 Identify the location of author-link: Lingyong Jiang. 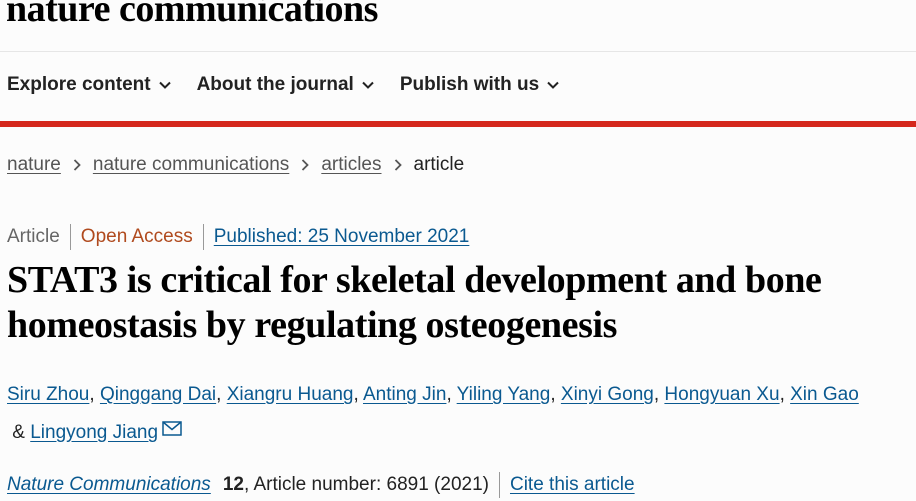
(94, 432).